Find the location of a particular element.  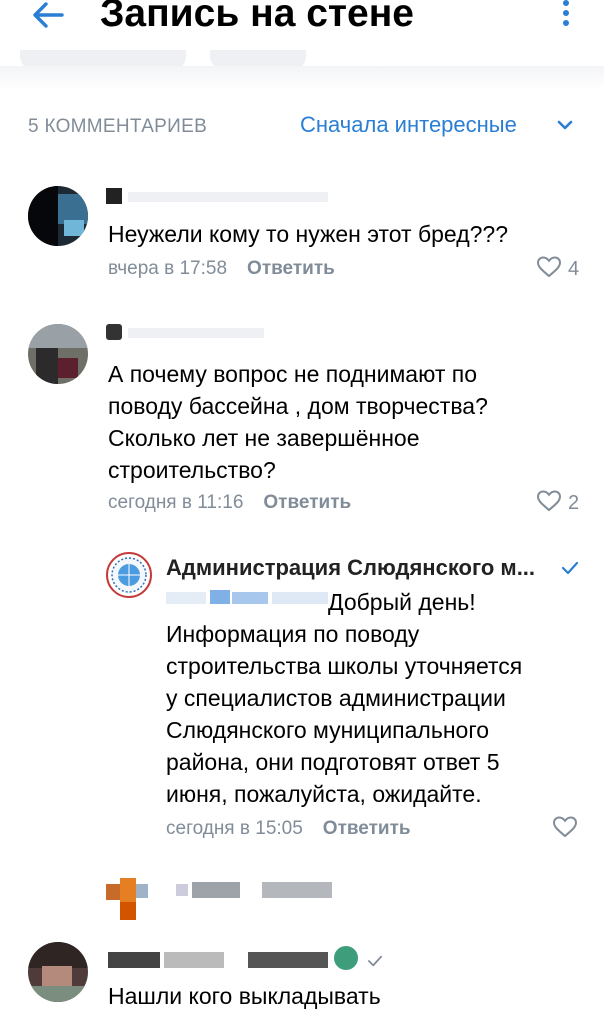

comment-item: Нашли кого выкладывать is located at coordinates (302, 979).